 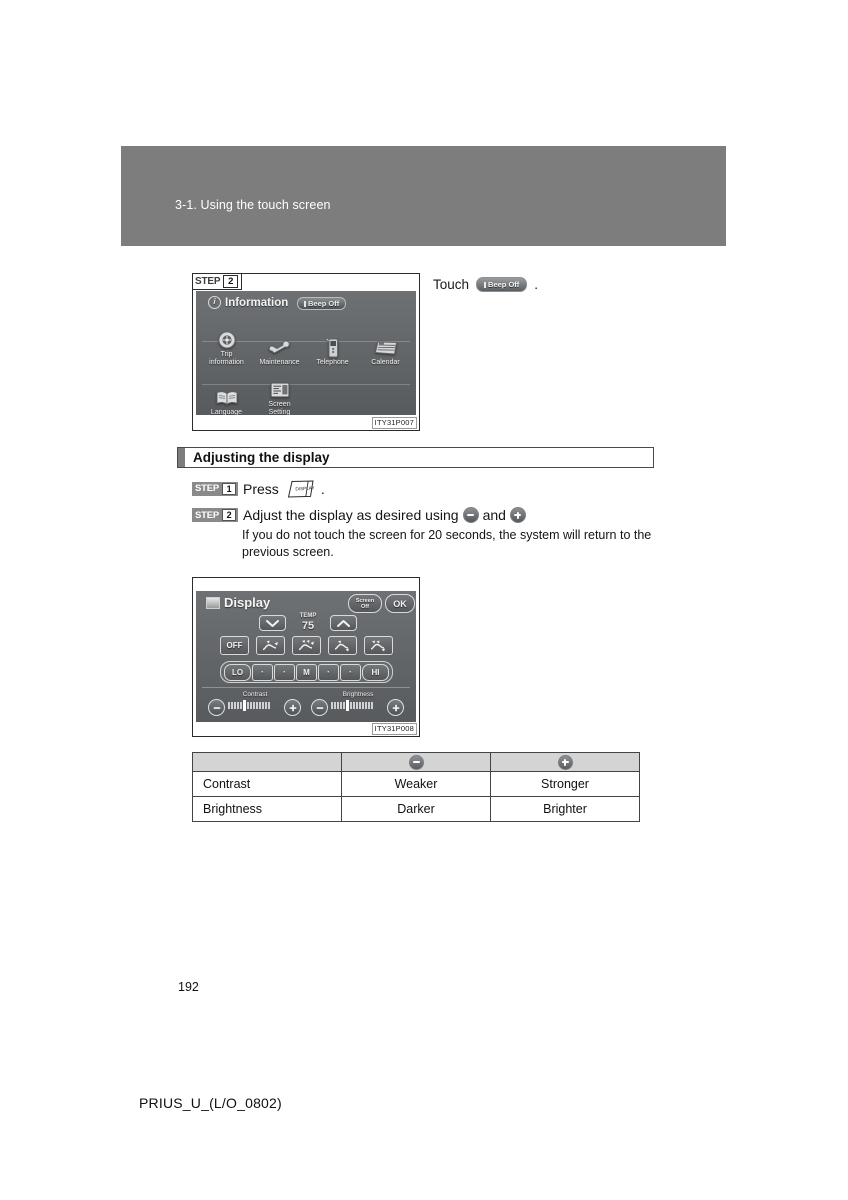 I want to click on contrast-slider-knob, so click(x=244, y=705).